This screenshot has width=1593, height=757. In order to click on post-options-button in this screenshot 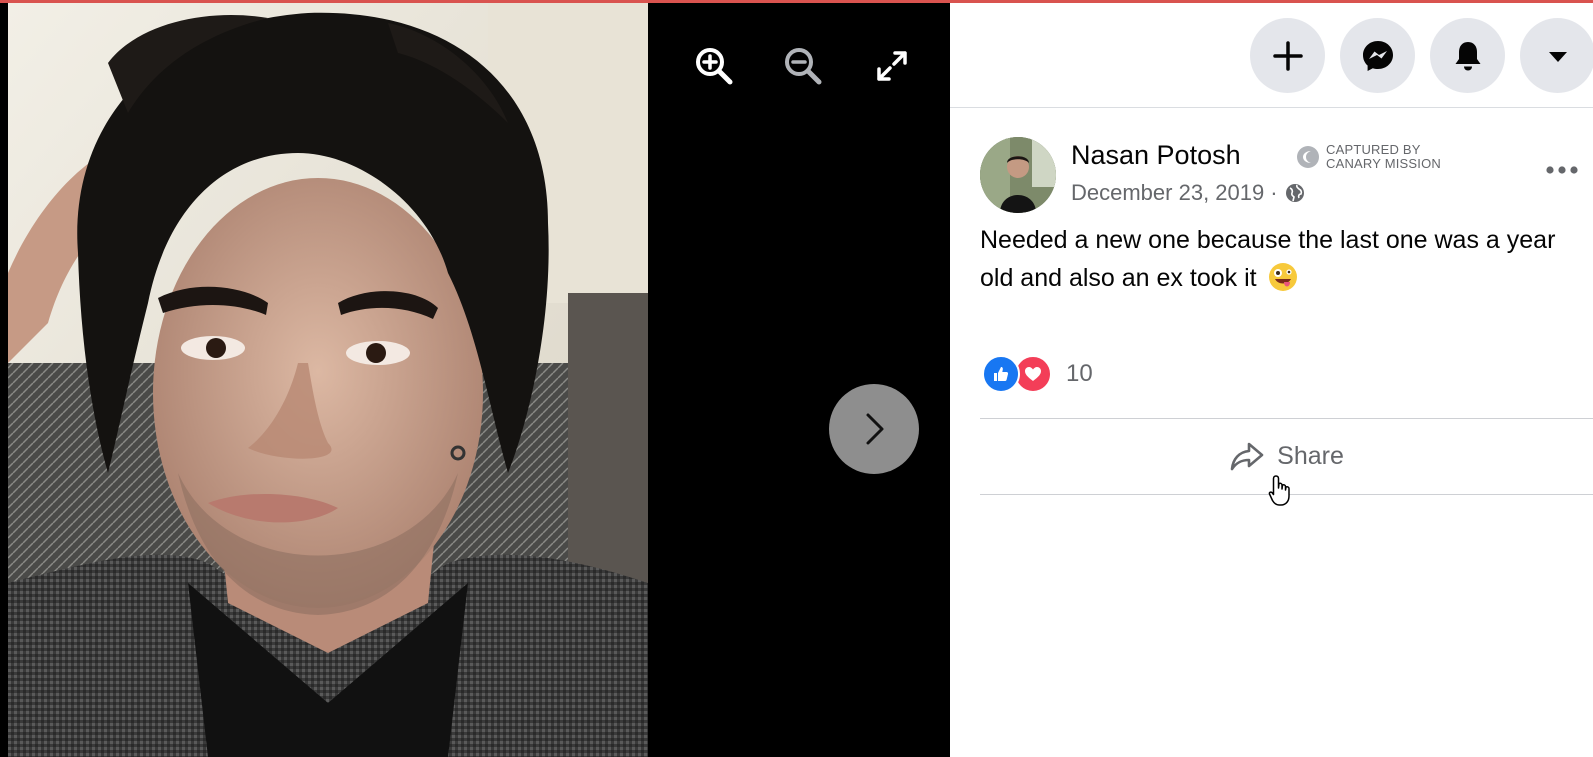, I will do `click(1562, 170)`.